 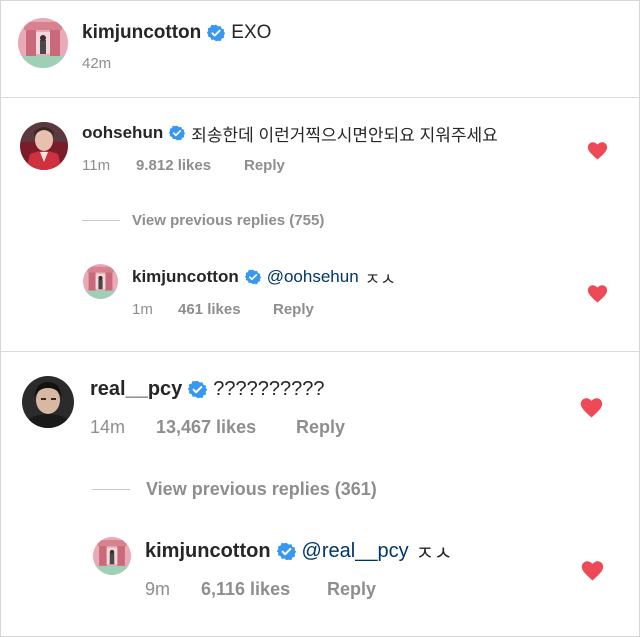 I want to click on likes-count: 9.812 likes, so click(x=190, y=165).